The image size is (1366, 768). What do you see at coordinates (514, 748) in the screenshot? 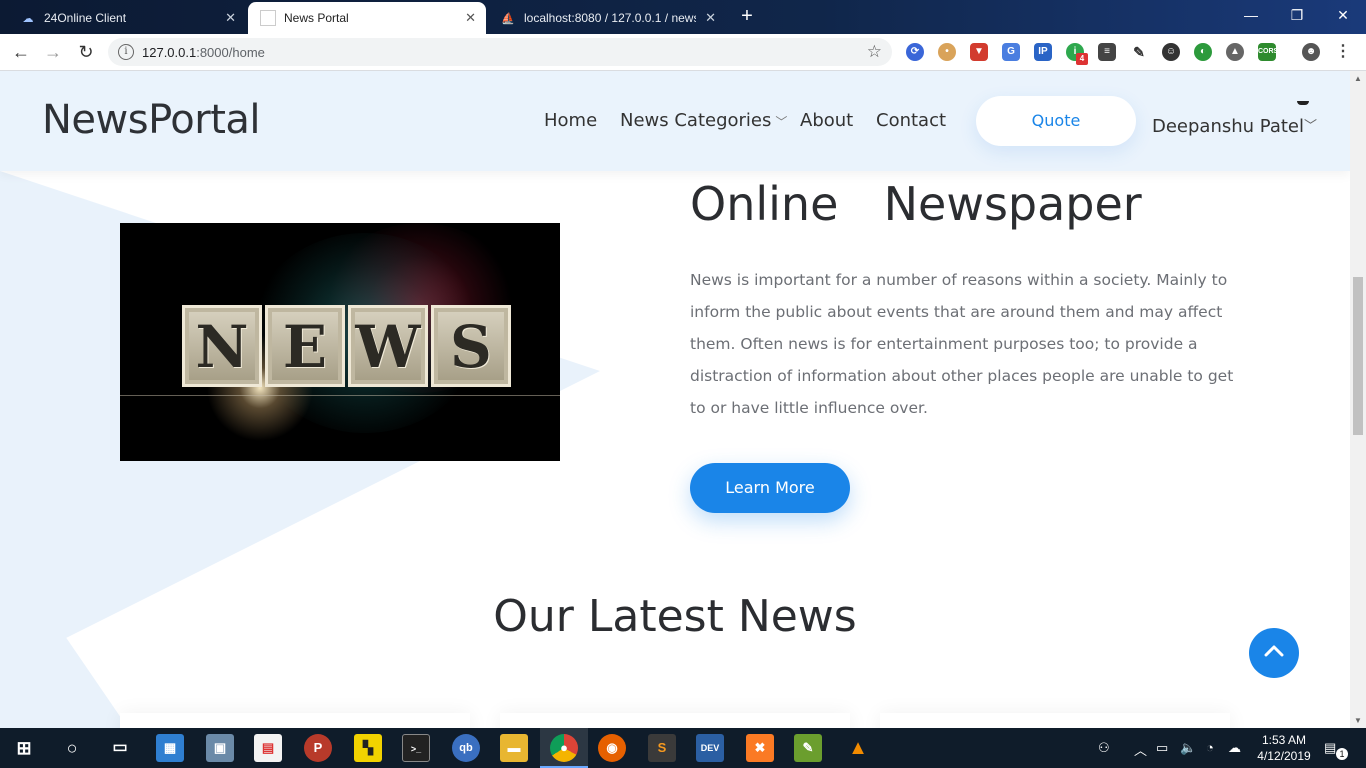
I see `folder-icon: ▬` at bounding box center [514, 748].